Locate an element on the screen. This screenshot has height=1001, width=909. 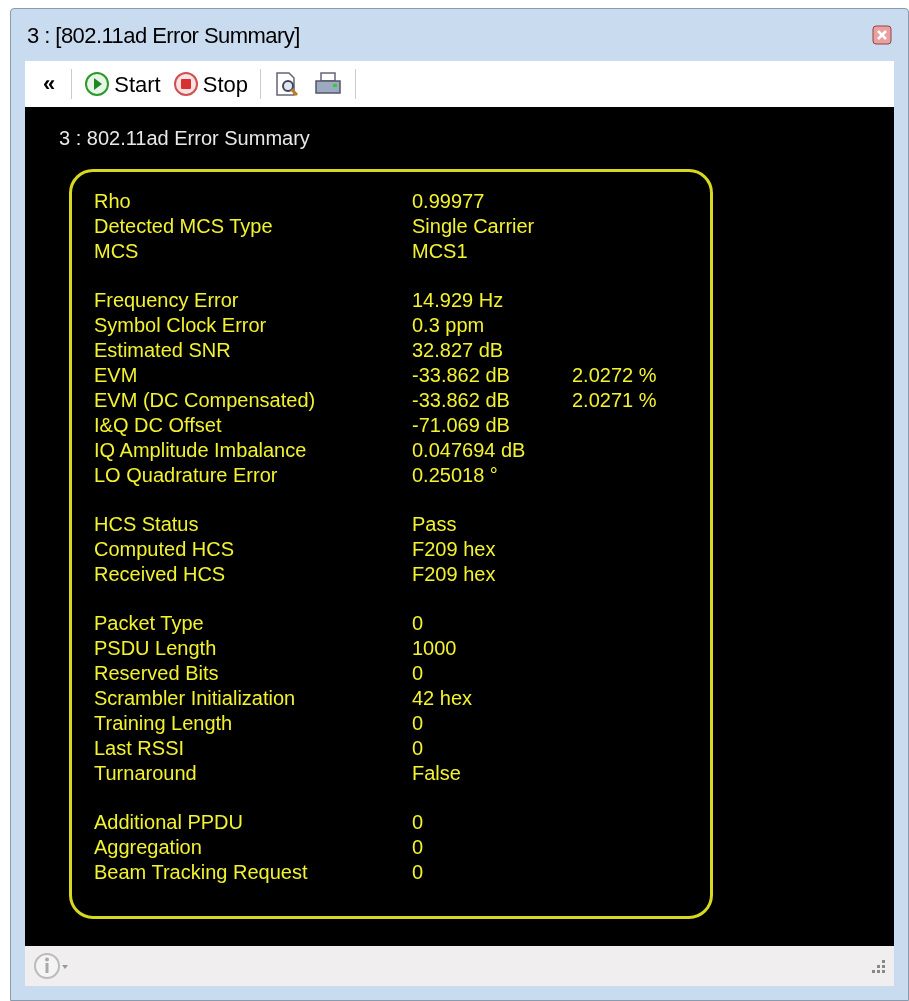
field-value: Single Carrier is located at coordinates (474, 226).